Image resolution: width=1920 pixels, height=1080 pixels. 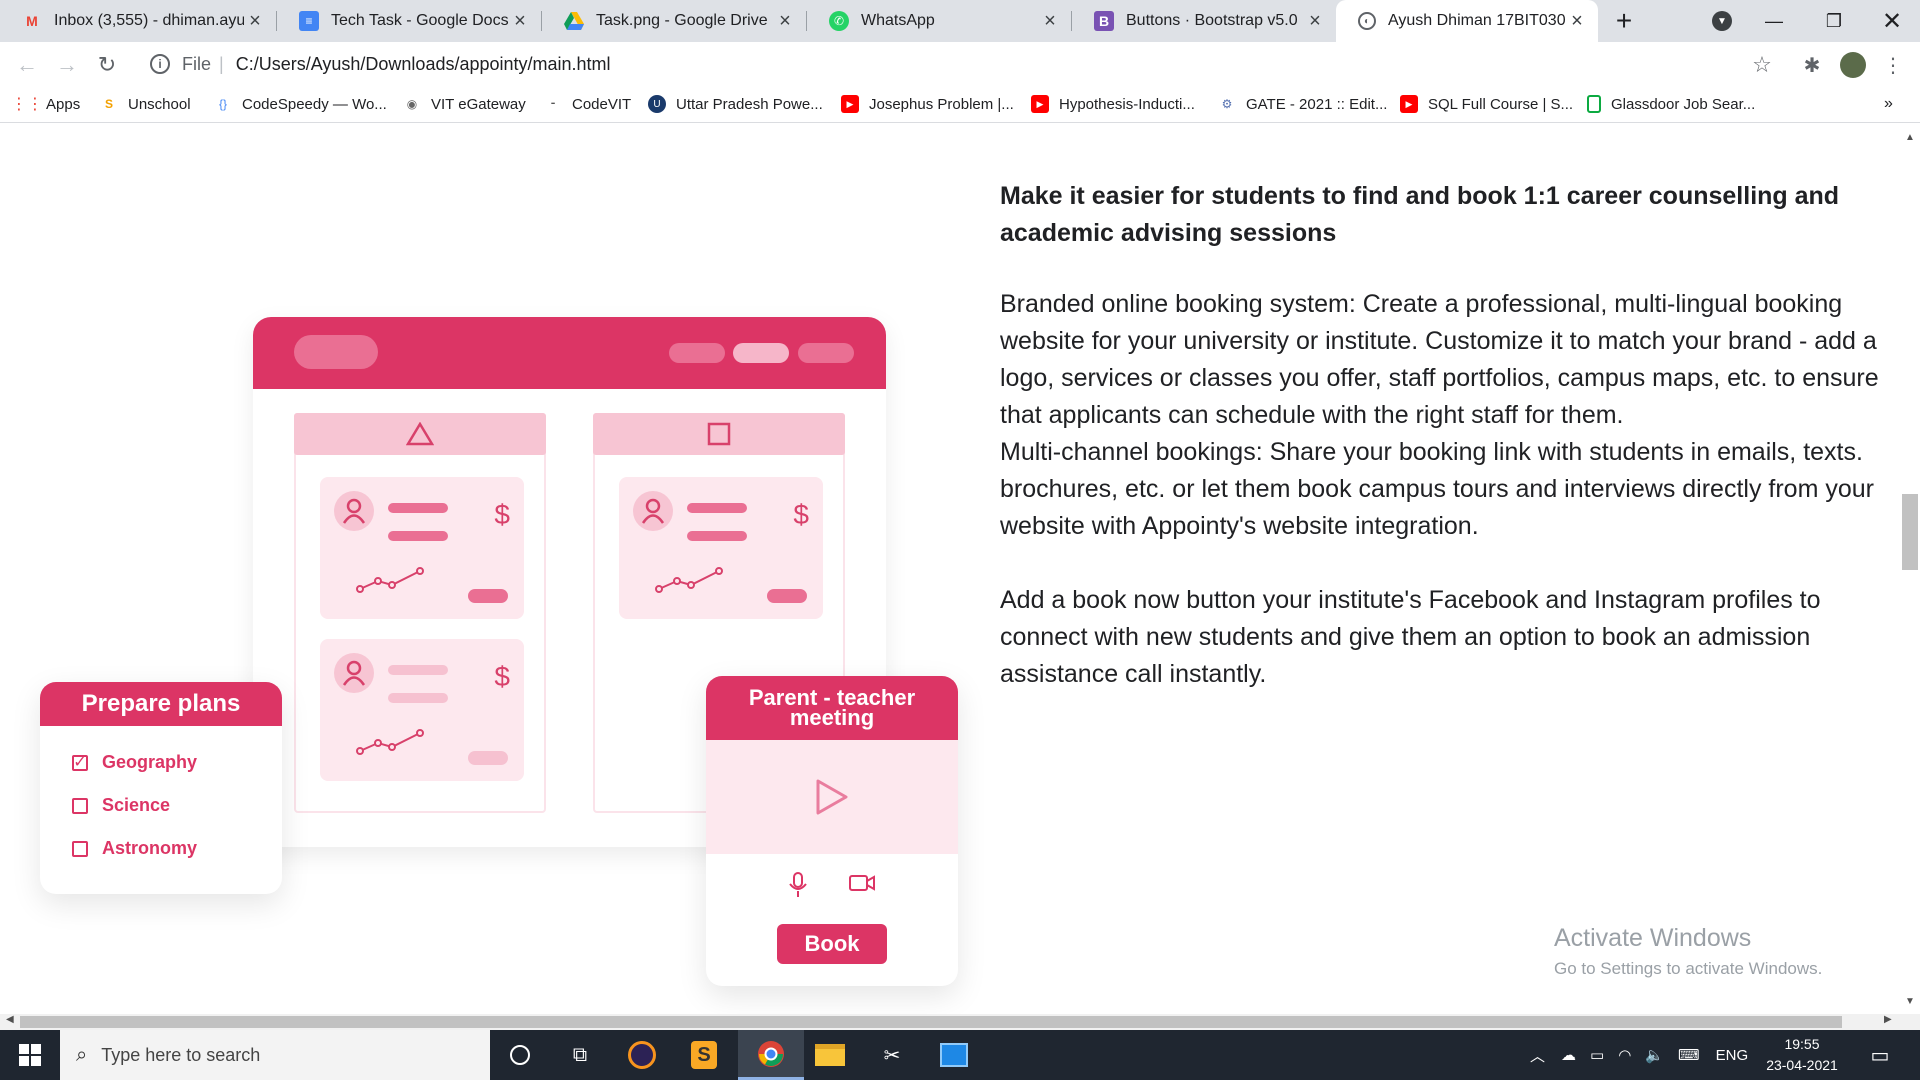 I want to click on bookmark-star-icon: ☆, so click(x=1762, y=65).